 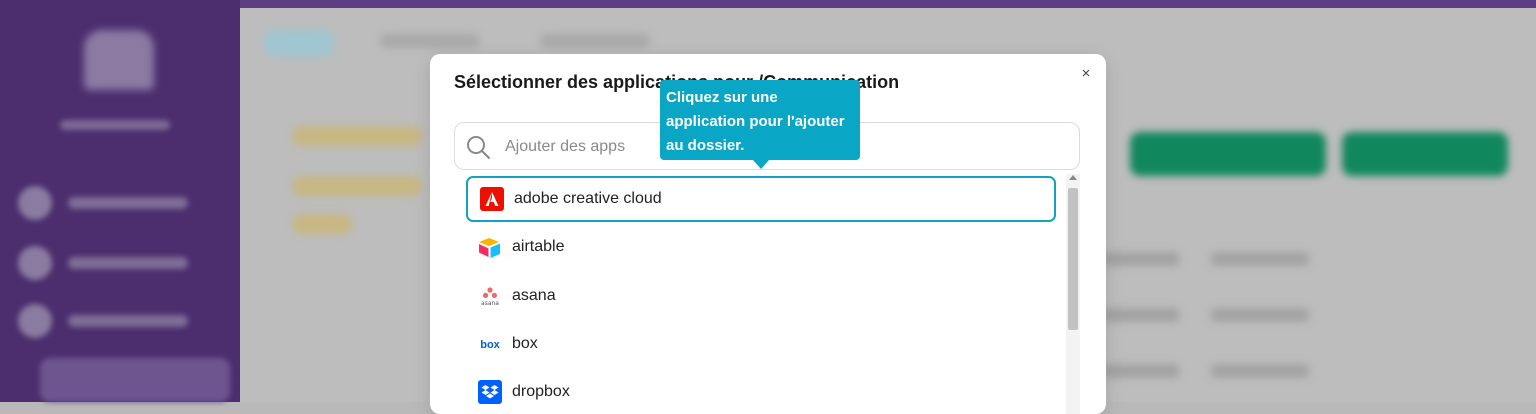 What do you see at coordinates (761, 247) in the screenshot?
I see `list-item-airtable: airtable` at bounding box center [761, 247].